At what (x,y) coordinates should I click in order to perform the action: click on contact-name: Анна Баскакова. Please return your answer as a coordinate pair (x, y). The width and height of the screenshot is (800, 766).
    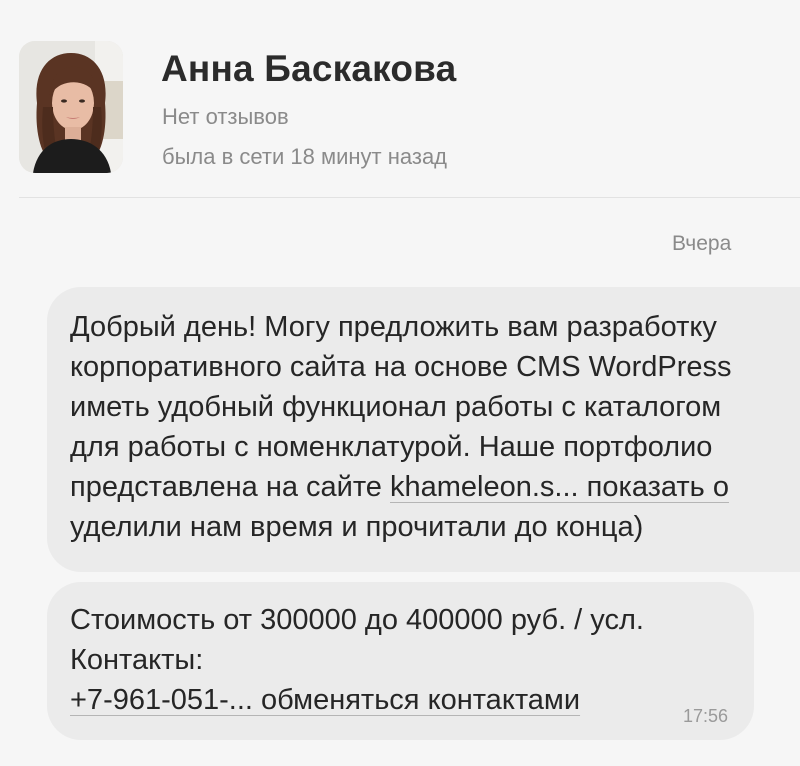
    Looking at the image, I should click on (308, 69).